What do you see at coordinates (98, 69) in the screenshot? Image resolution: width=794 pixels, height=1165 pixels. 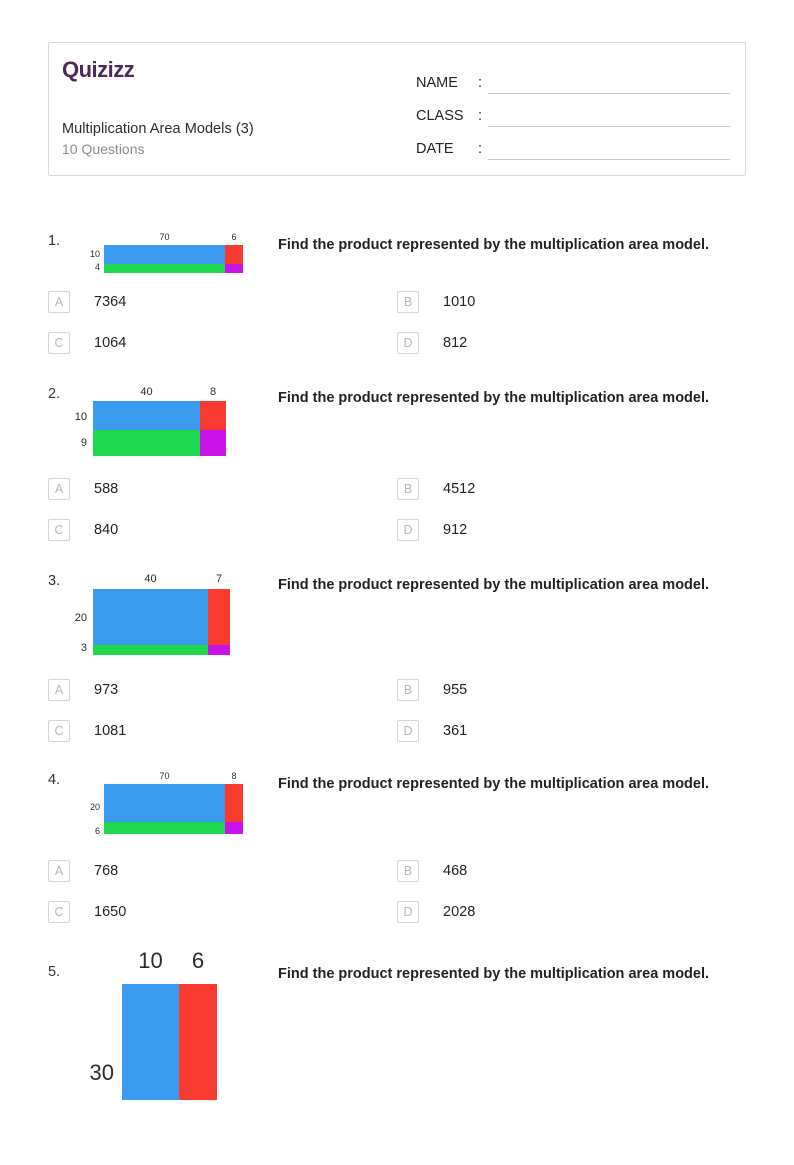 I see `quizizz-logo: Quizizz` at bounding box center [98, 69].